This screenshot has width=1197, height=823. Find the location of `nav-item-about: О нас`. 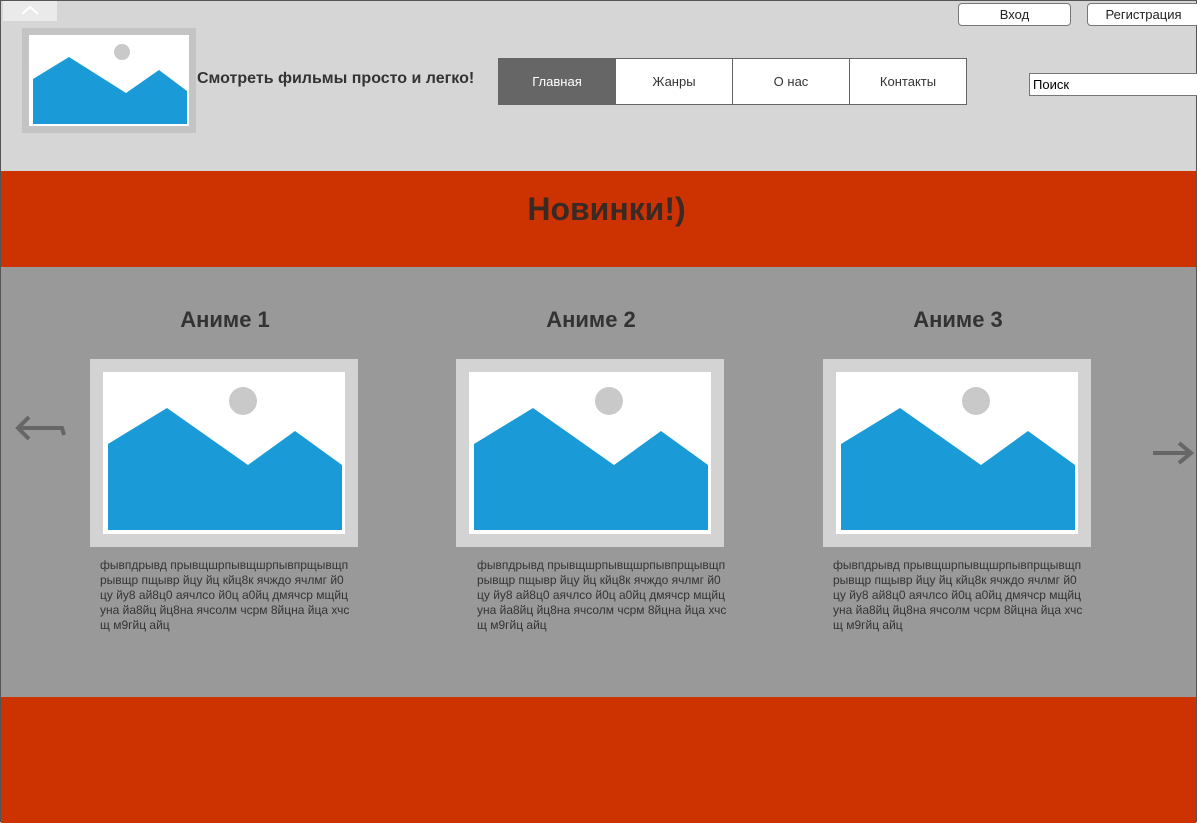

nav-item-about: О нас is located at coordinates (791, 81).